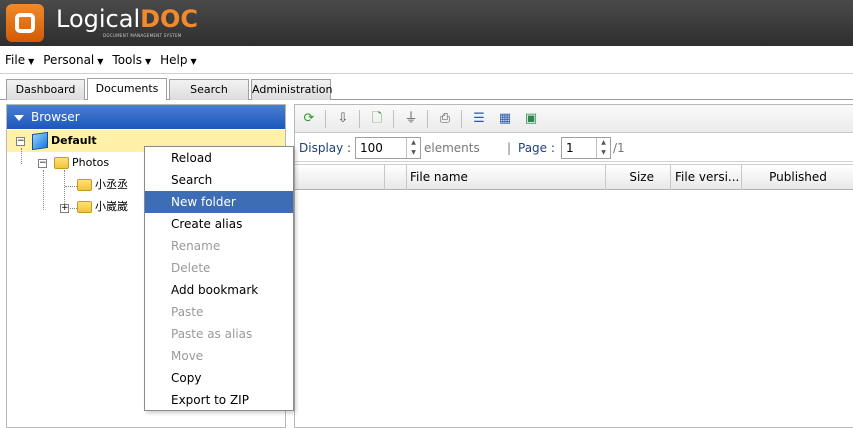  What do you see at coordinates (219, 158) in the screenshot?
I see `menu-item-reload: Reload` at bounding box center [219, 158].